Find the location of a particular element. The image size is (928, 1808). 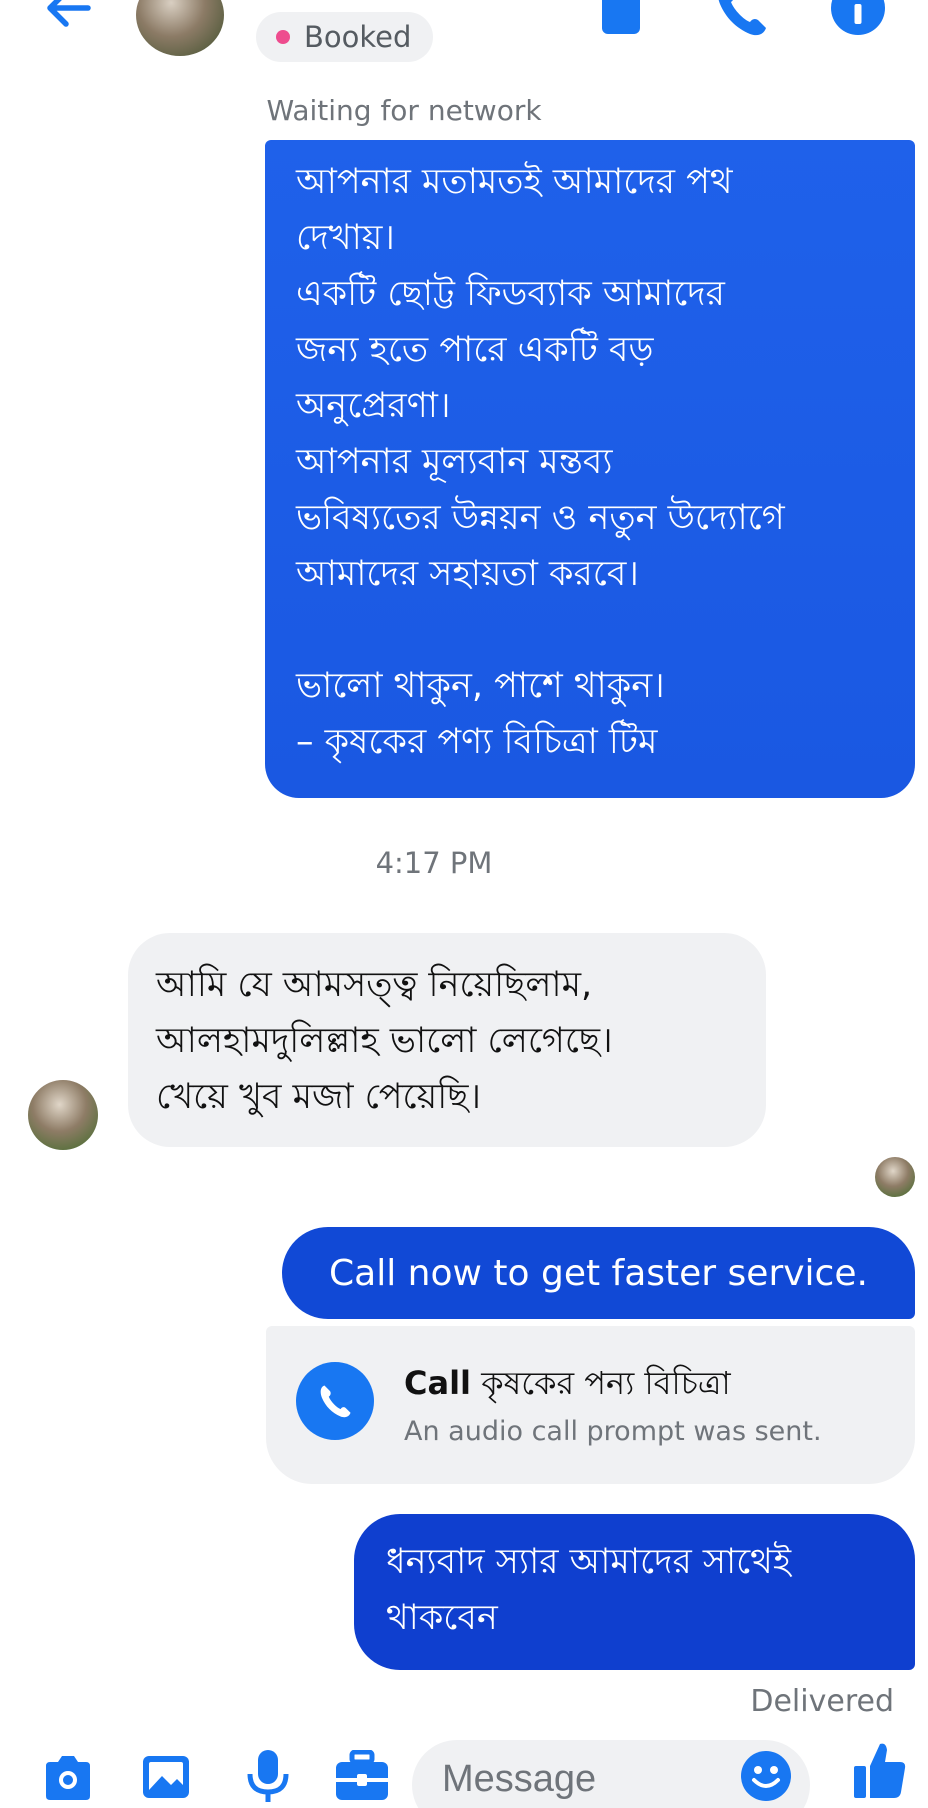

info-icon is located at coordinates (858, 17).